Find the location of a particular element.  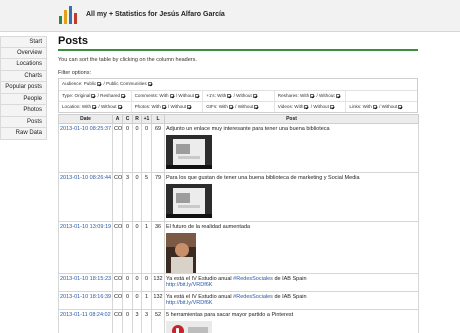

filter-comments-without-label: / Without is located at coordinates (184, 95).